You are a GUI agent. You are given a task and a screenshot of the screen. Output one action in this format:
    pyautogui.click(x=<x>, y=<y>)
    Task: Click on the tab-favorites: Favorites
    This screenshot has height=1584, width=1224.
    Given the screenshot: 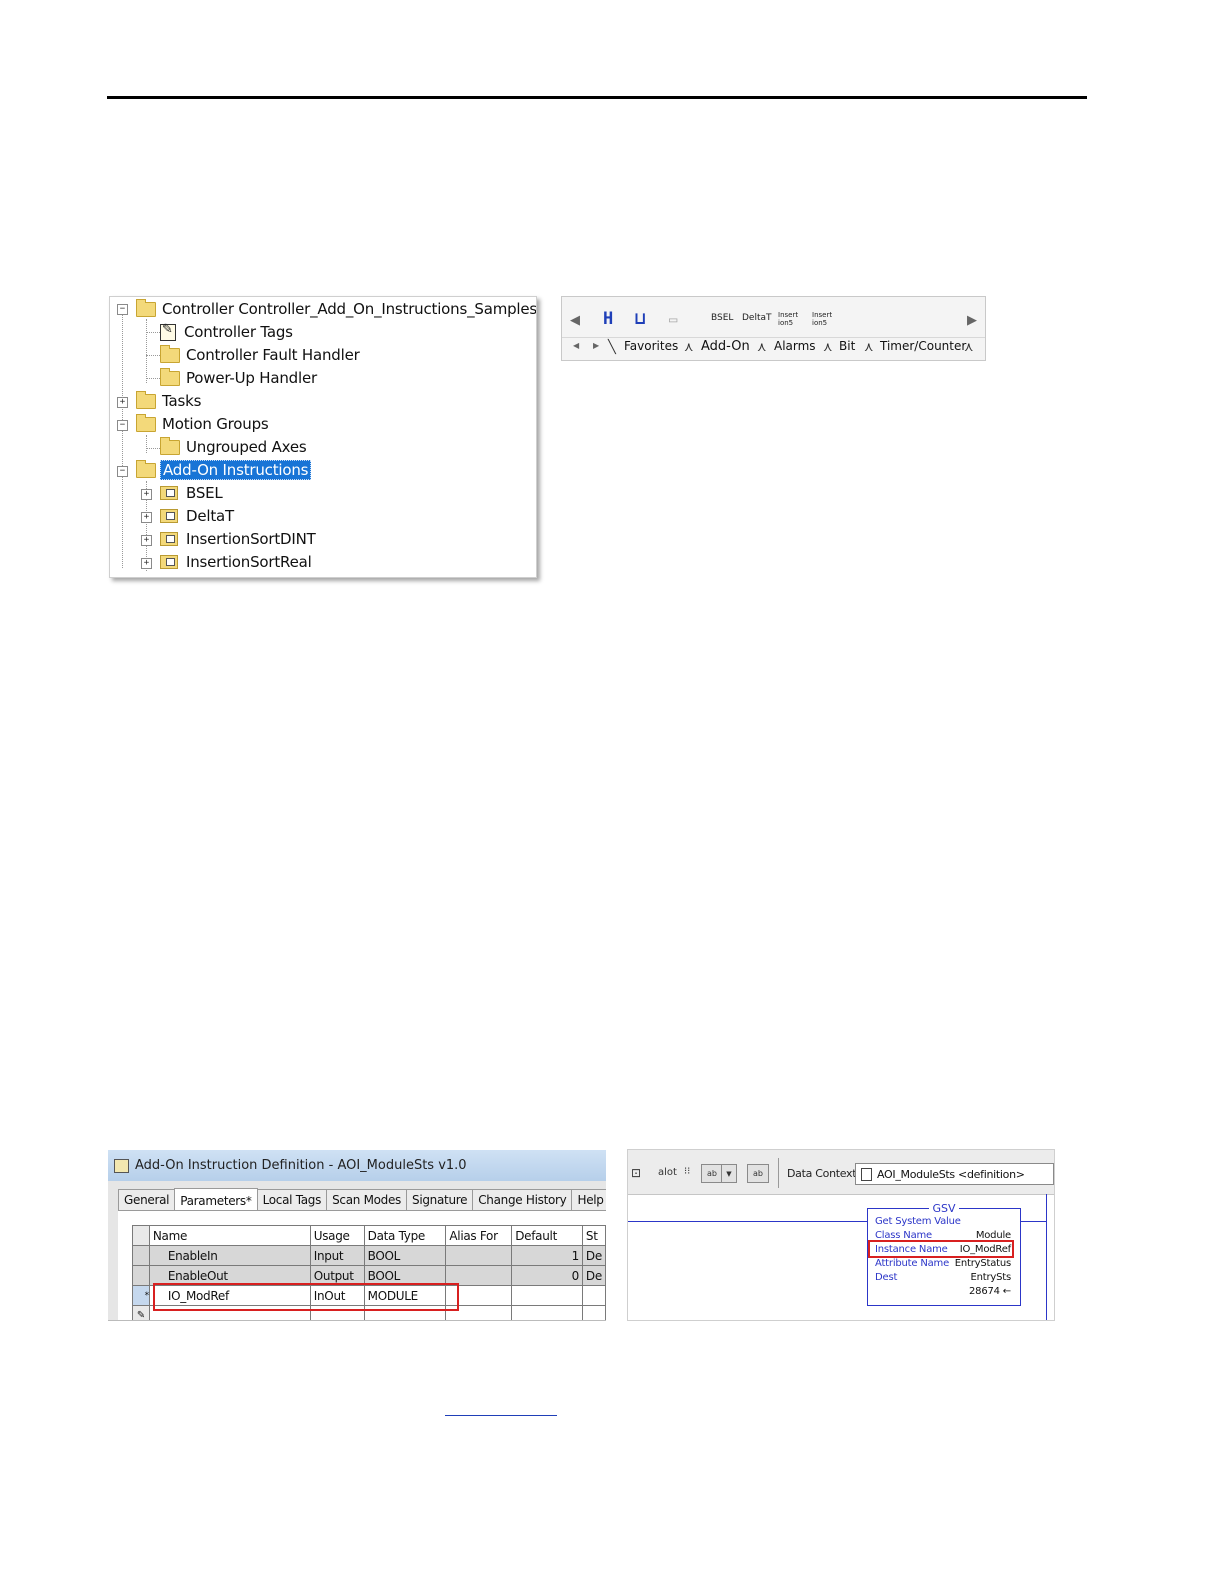 What is the action you would take?
    pyautogui.click(x=651, y=346)
    